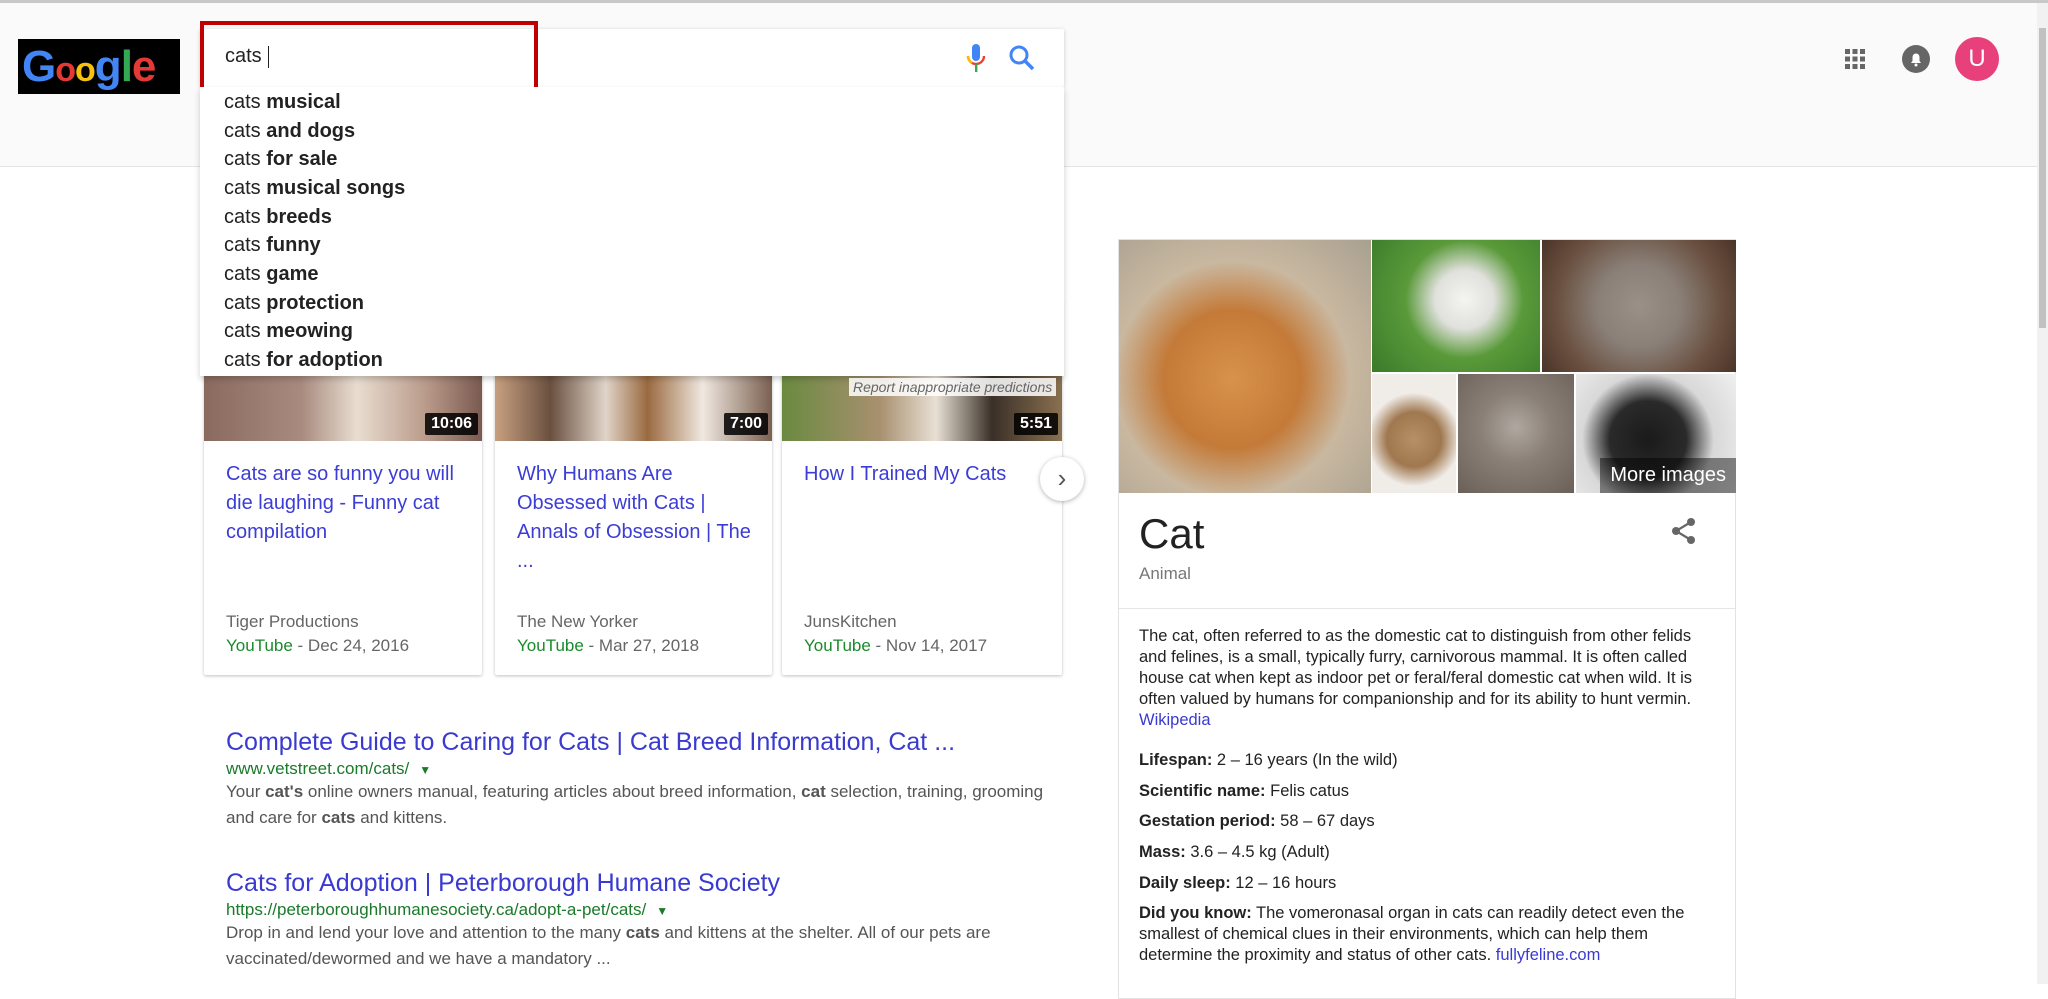  What do you see at coordinates (451, 424) in the screenshot?
I see `video-duration: 10:06` at bounding box center [451, 424].